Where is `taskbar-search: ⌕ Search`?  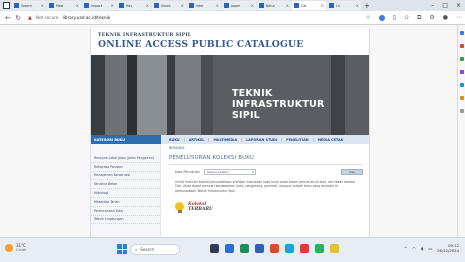
taskbar-search: ⌕ Search is located at coordinates (155, 249).